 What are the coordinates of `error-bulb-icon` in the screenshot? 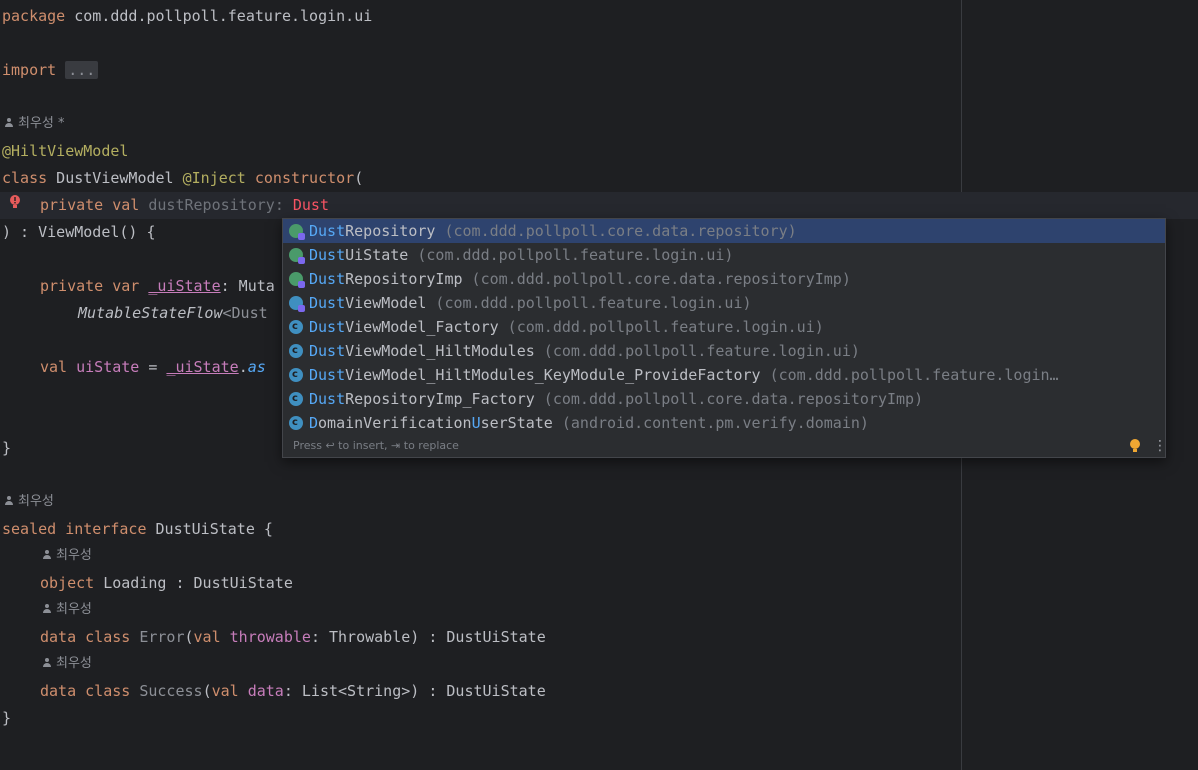 It's located at (15, 202).